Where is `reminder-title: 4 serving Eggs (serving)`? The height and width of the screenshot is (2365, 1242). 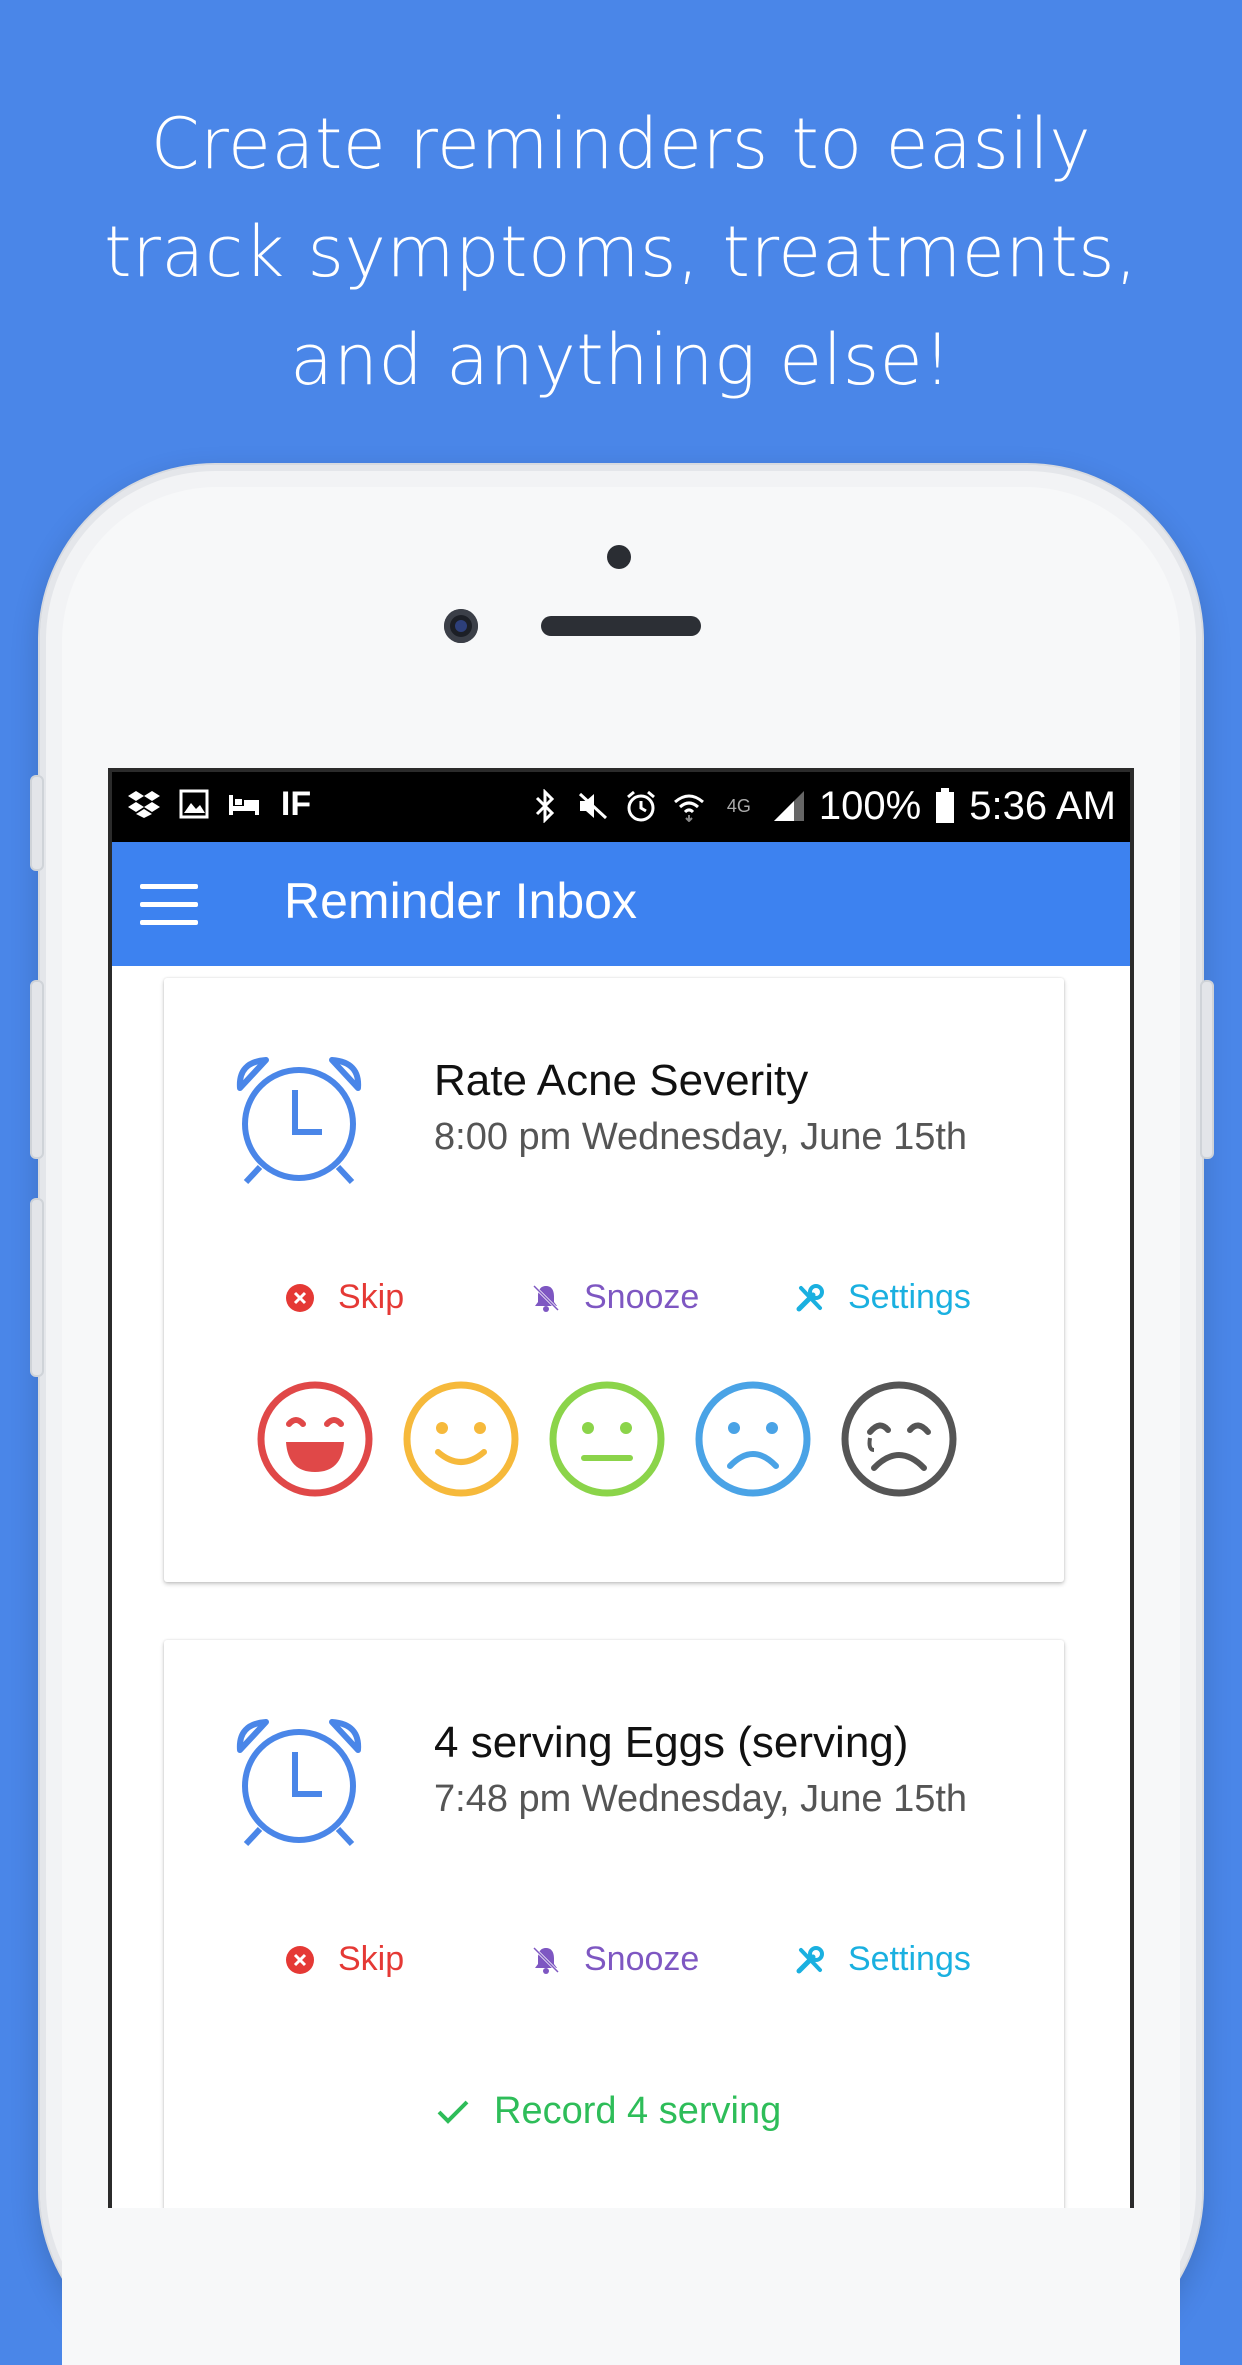
reminder-title: 4 serving Eggs (serving) is located at coordinates (671, 1742).